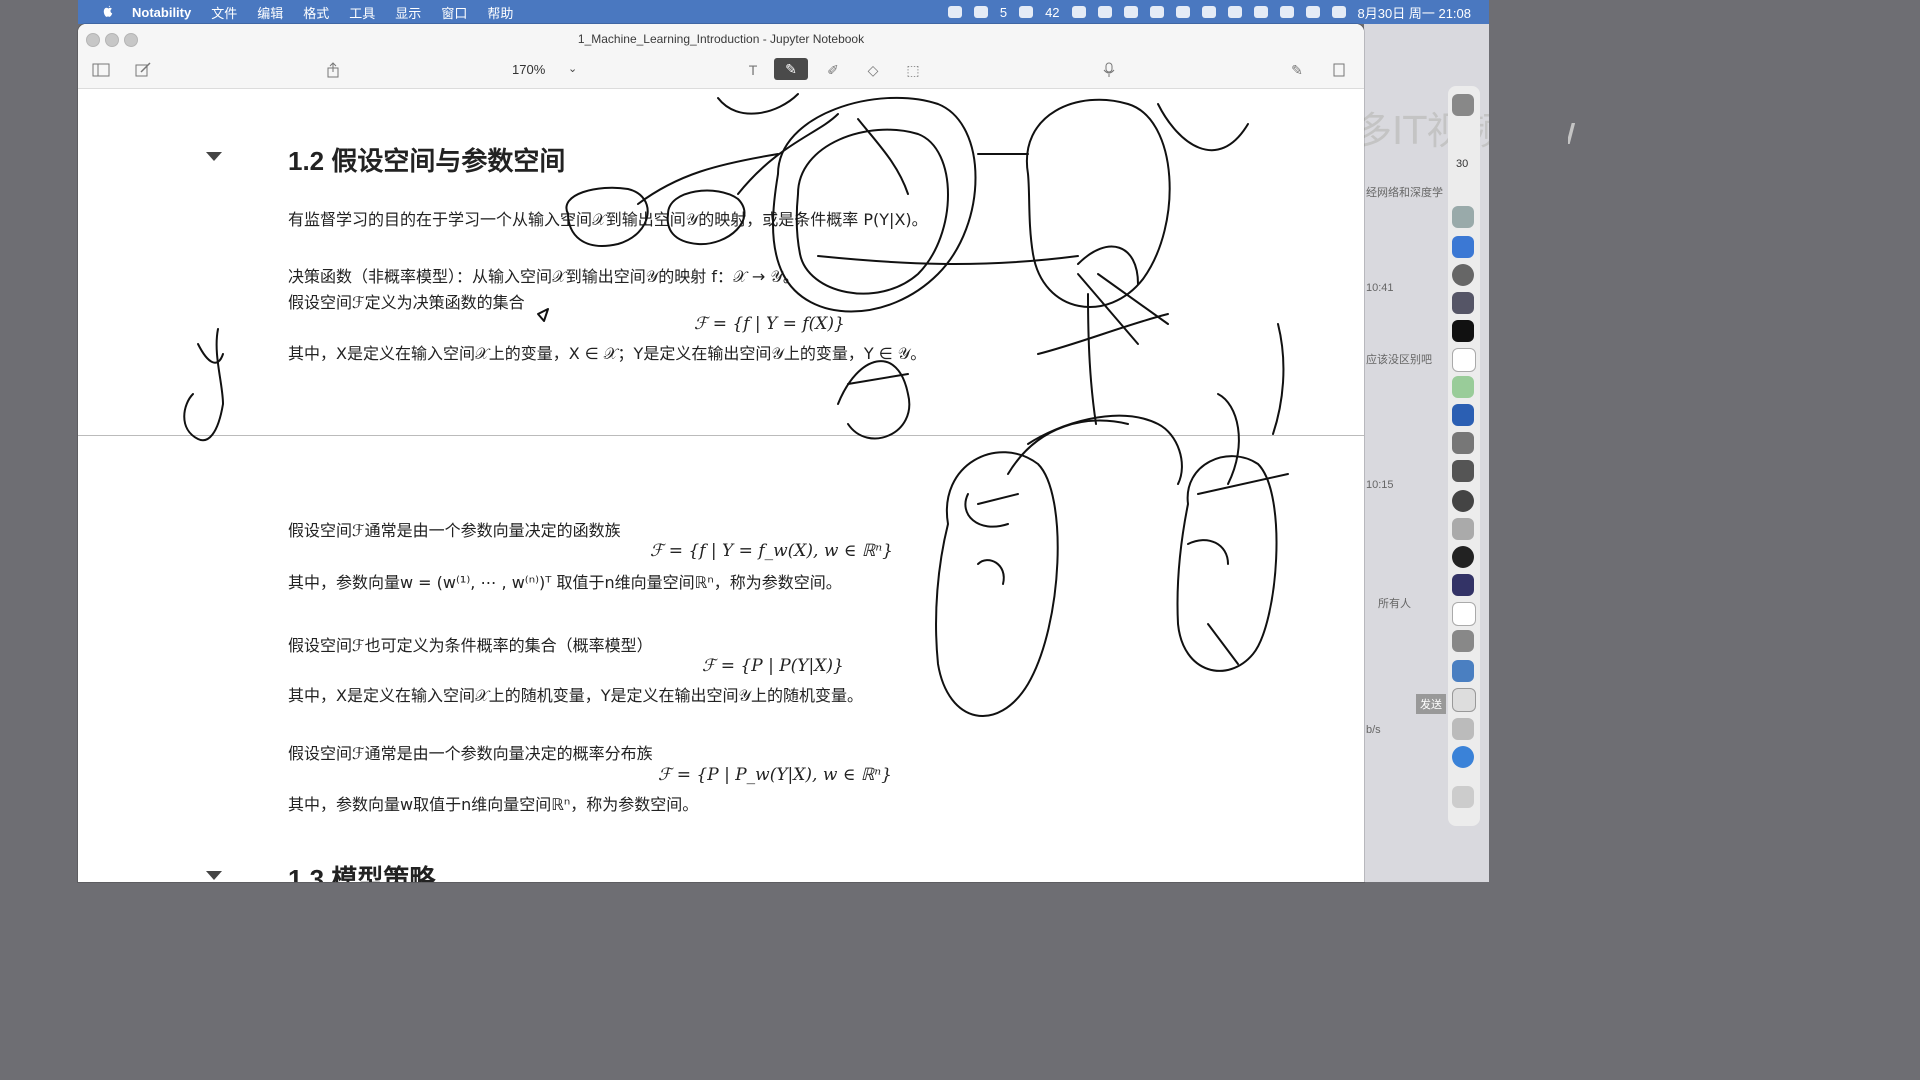 Image resolution: width=1920 pixels, height=1080 pixels. Describe the element at coordinates (362, 12) in the screenshot. I see `menu-tools: 工具` at that location.